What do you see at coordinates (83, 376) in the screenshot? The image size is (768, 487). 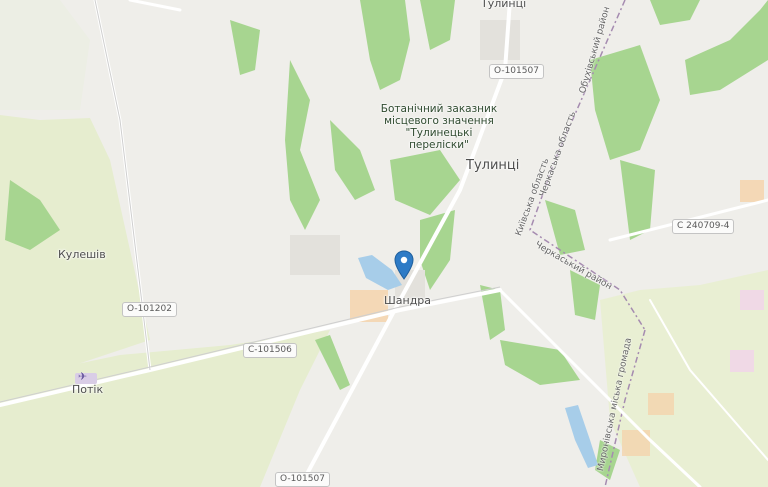 I see `airplane-icon: ✈` at bounding box center [83, 376].